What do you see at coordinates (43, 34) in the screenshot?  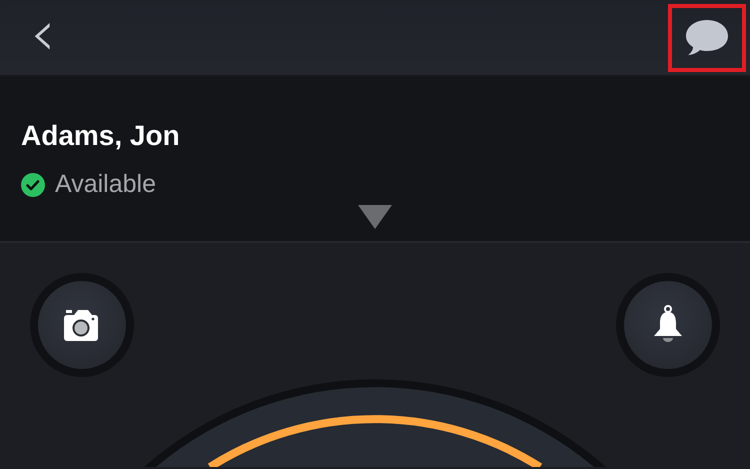 I see `back-button: ‹` at bounding box center [43, 34].